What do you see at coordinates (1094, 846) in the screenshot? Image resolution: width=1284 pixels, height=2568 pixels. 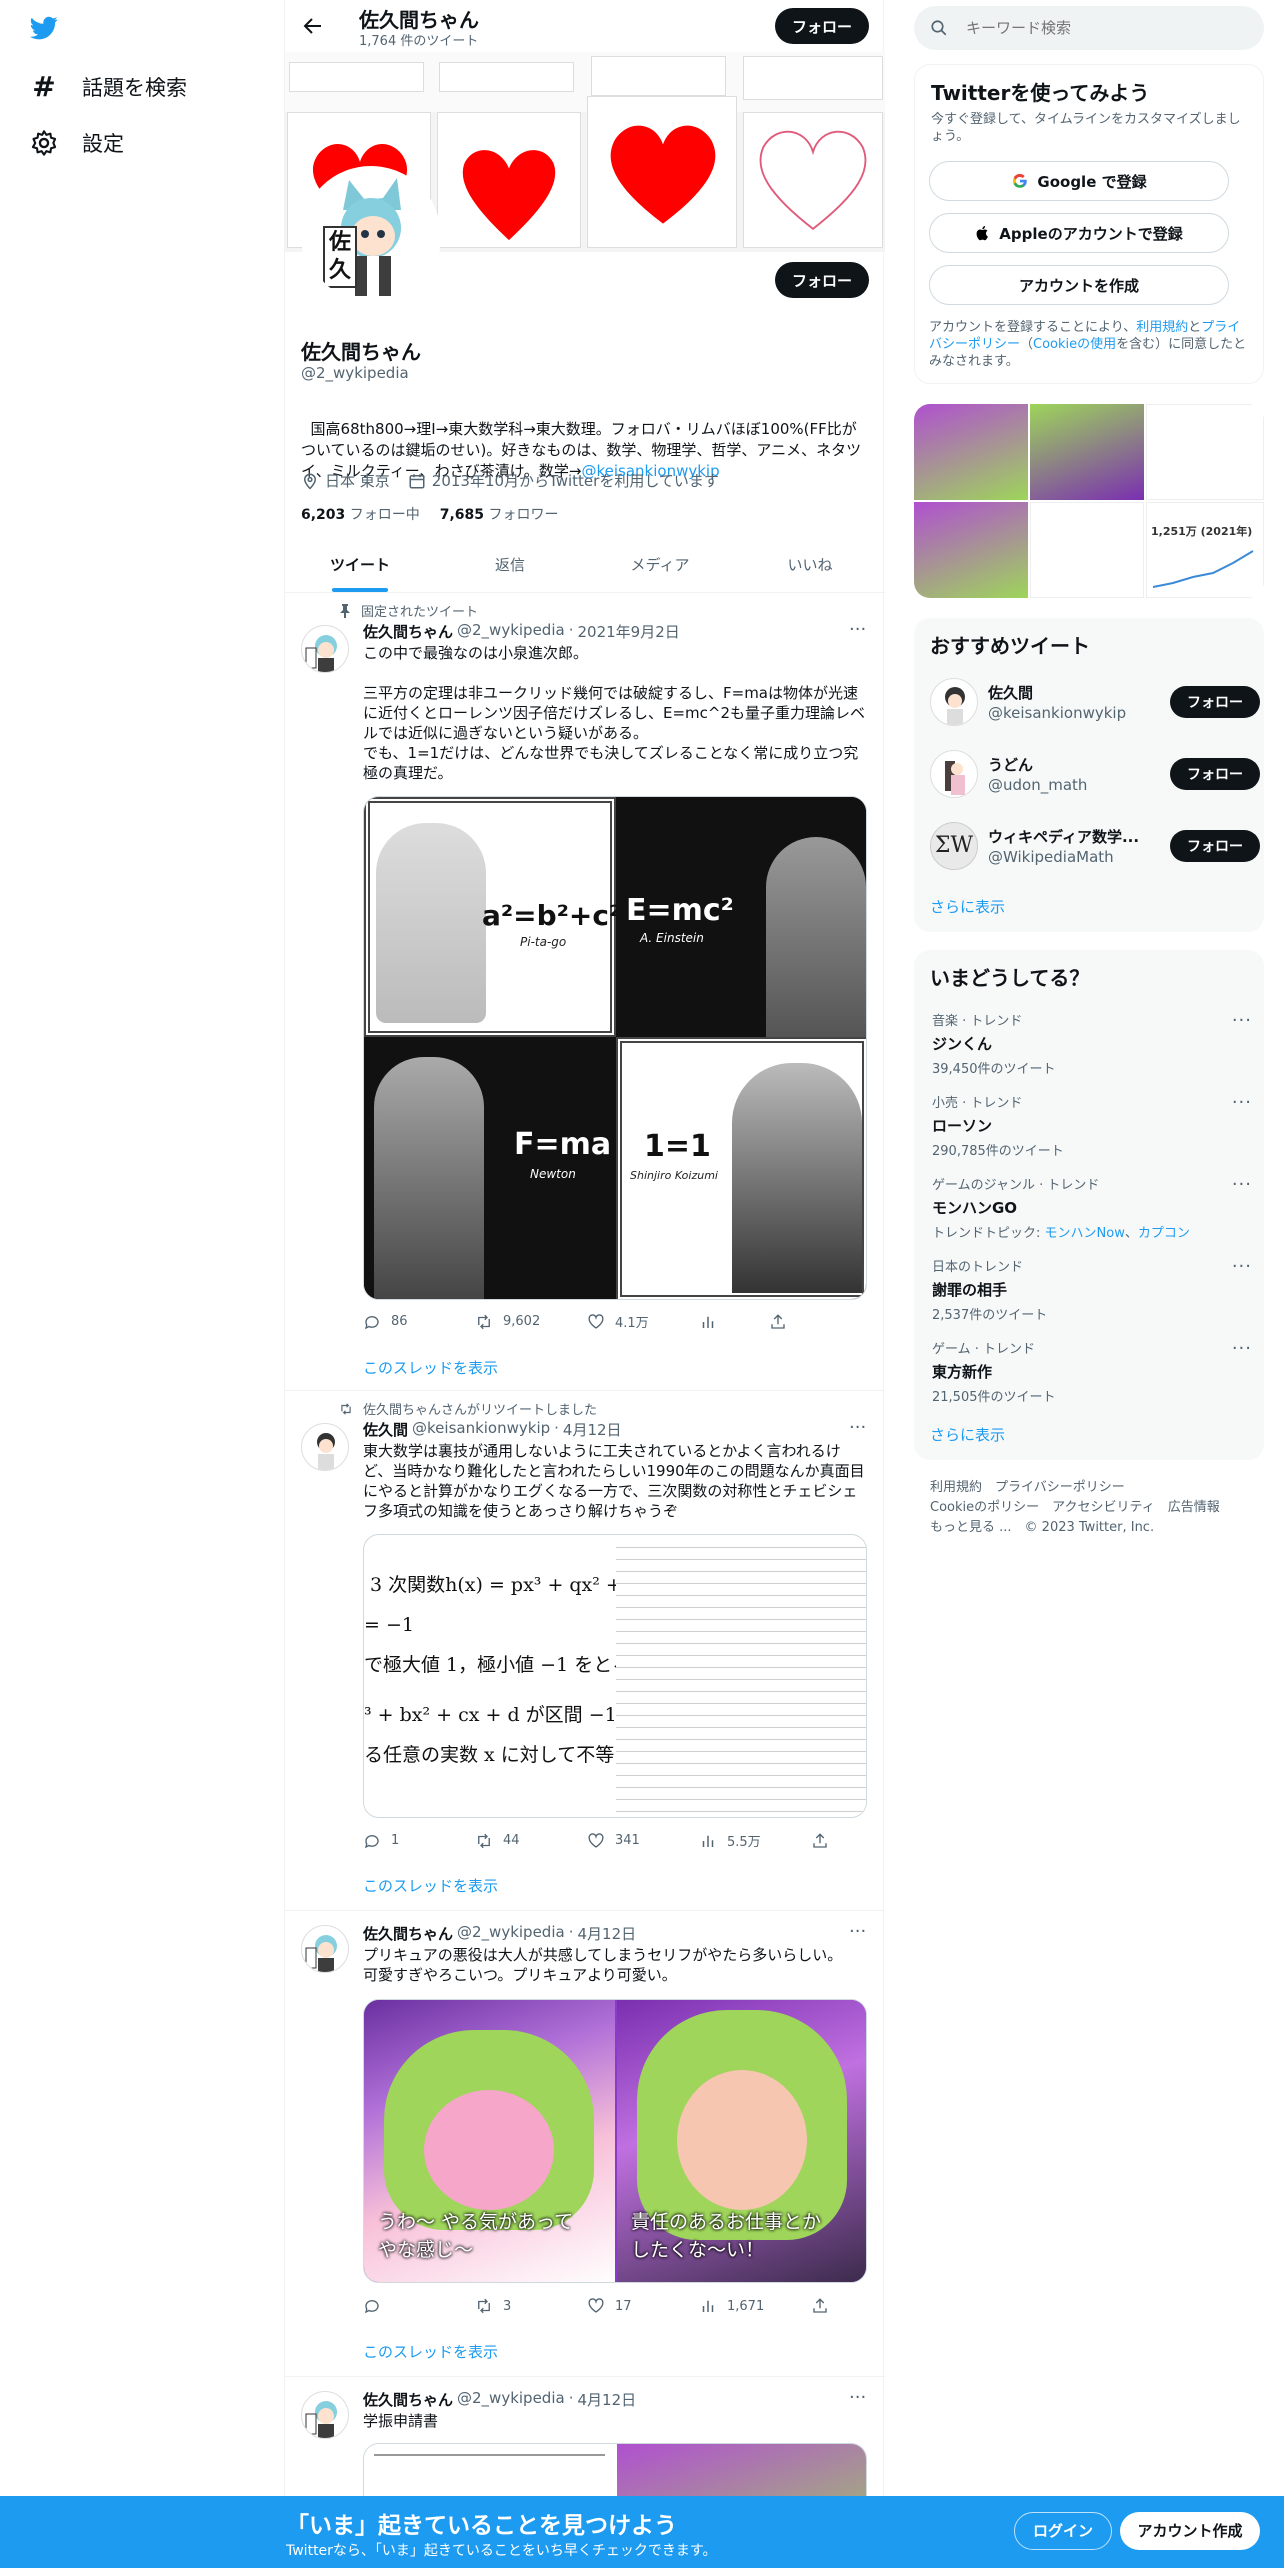 I see `recommend-user: ΣW ウィキペディア数学... @WikipediaMath フォロー` at bounding box center [1094, 846].